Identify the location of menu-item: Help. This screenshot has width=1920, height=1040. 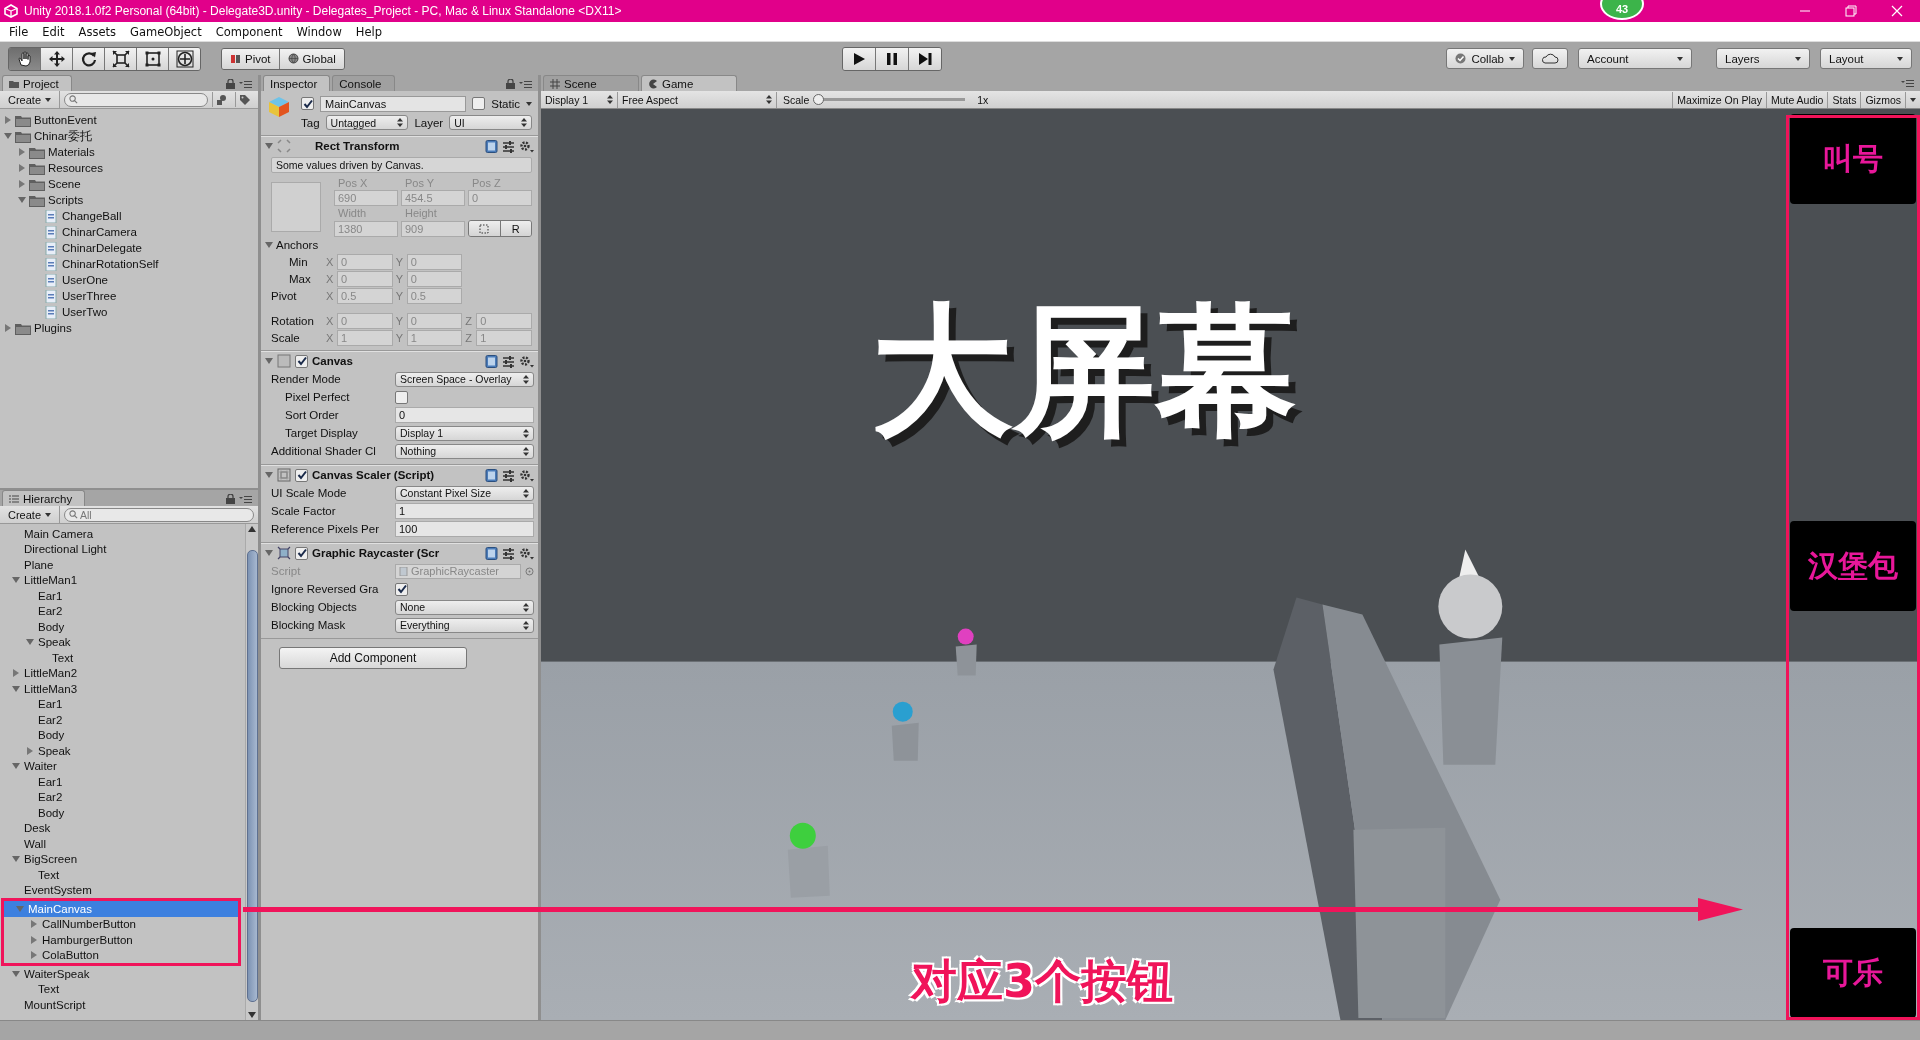
(368, 31).